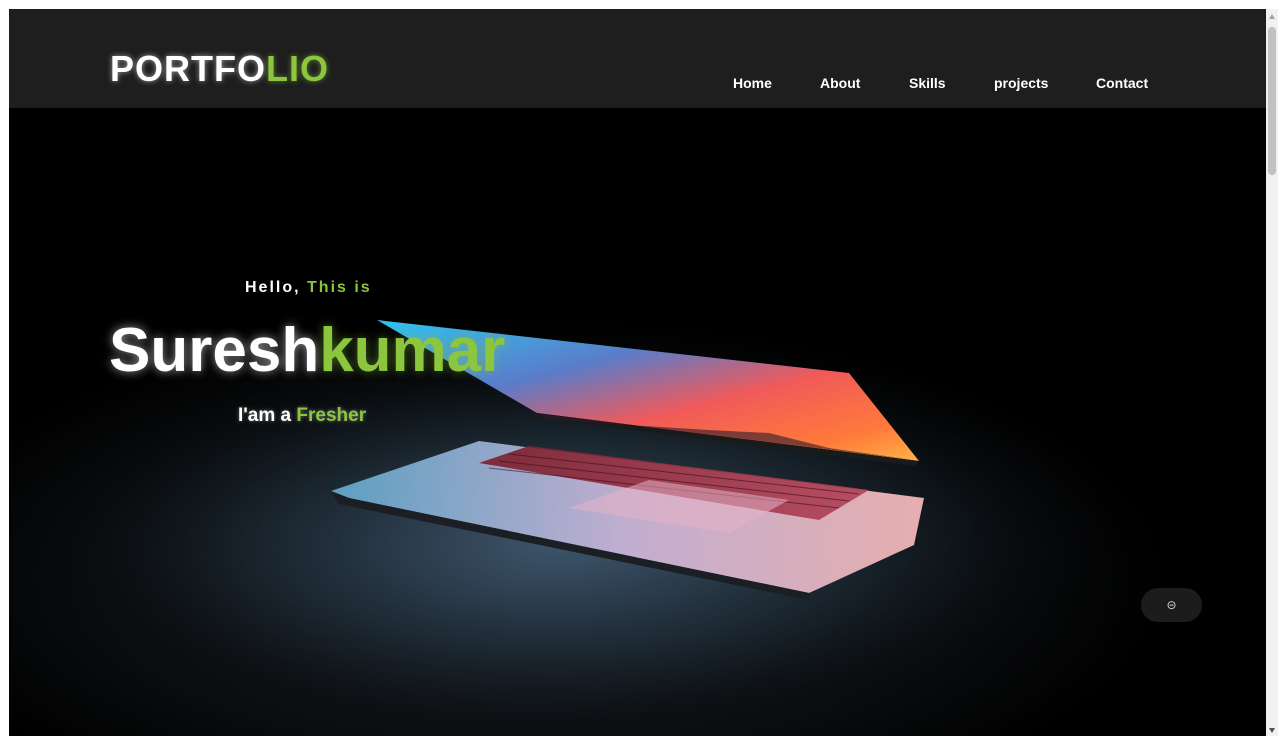  Describe the element at coordinates (214, 350) in the screenshot. I see `name-text-main: Suresh` at that location.